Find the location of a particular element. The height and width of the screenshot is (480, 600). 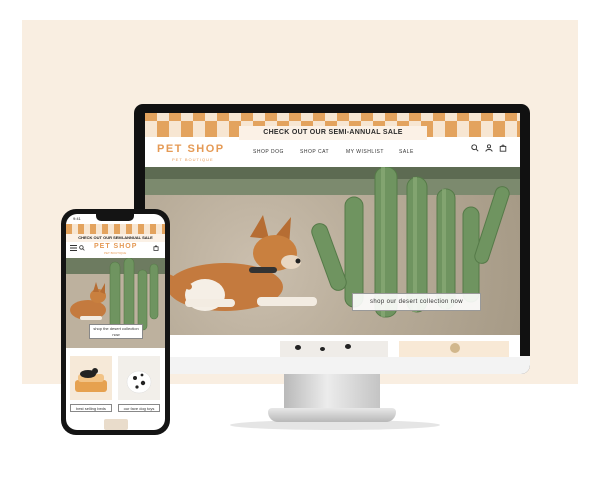

next-section-peek is located at coordinates (116, 424).